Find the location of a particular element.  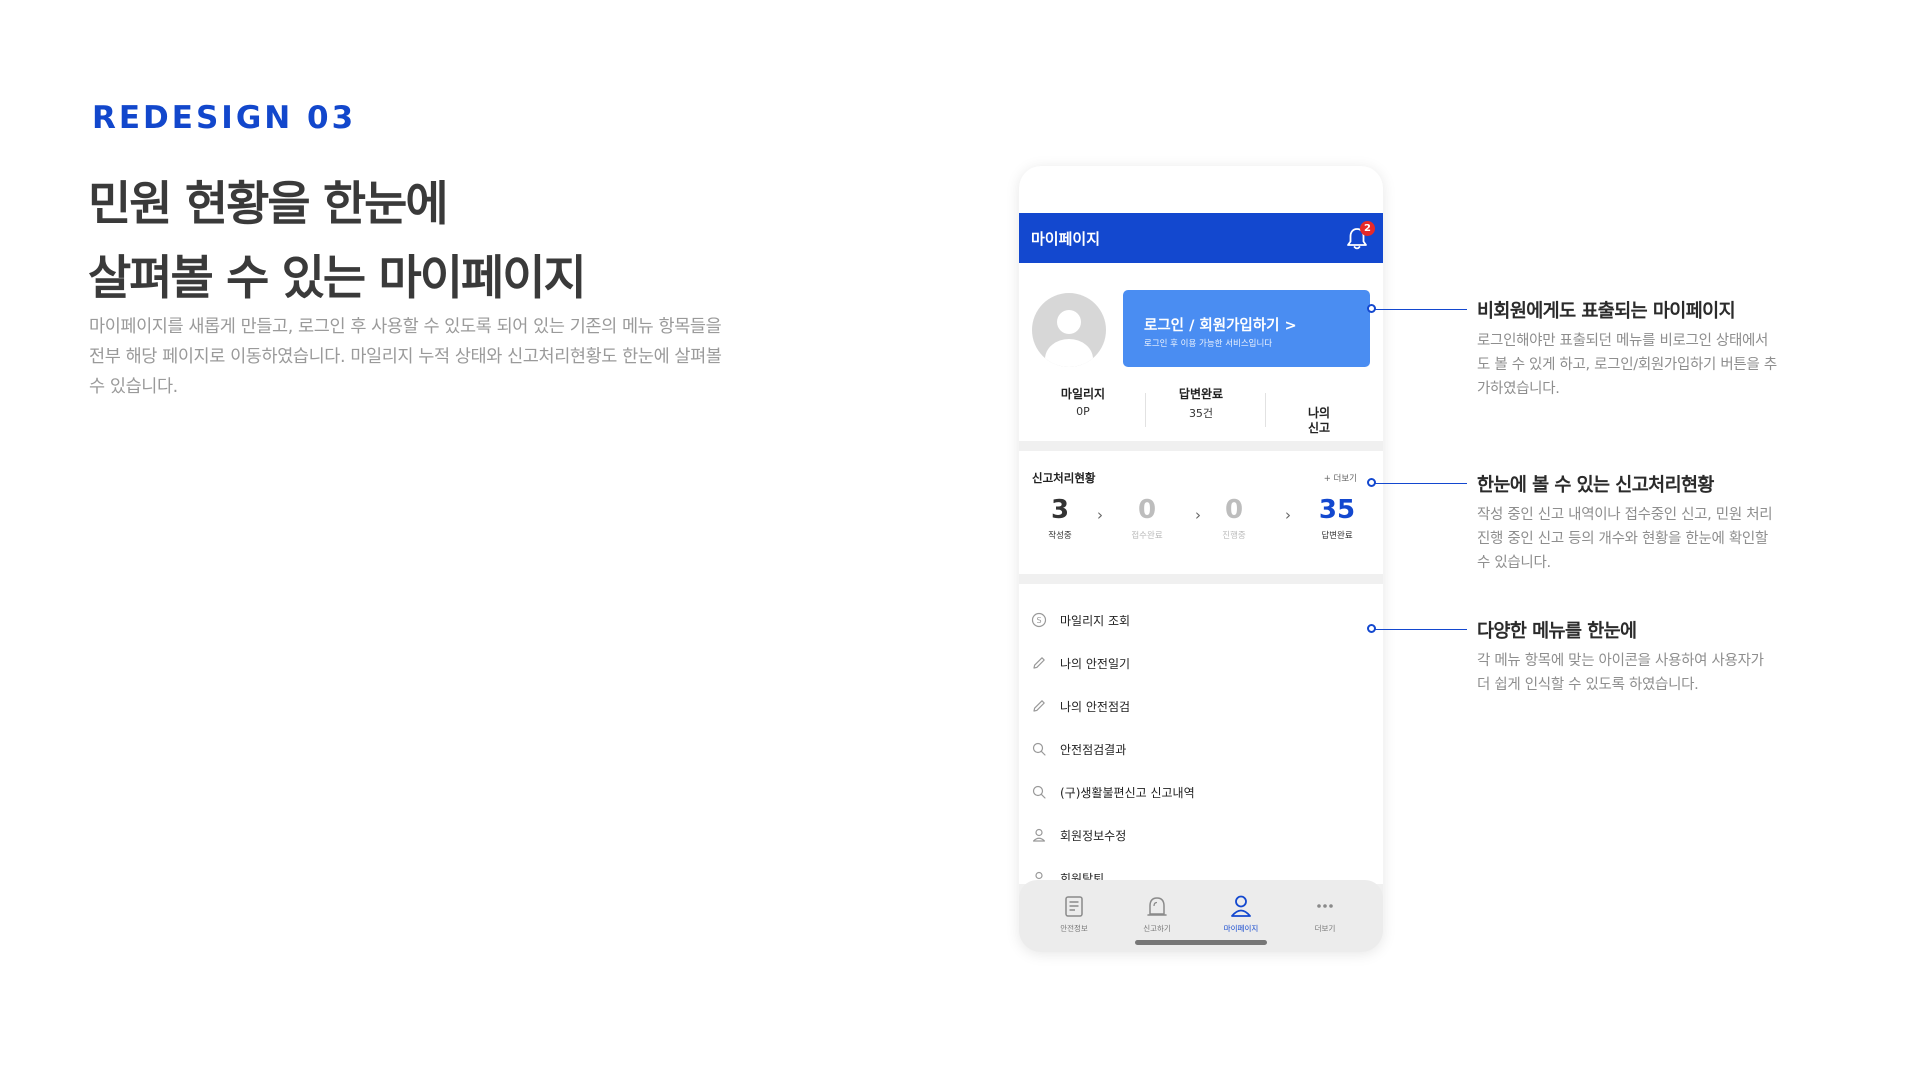

step-label: 답변완료 is located at coordinates (1337, 536).